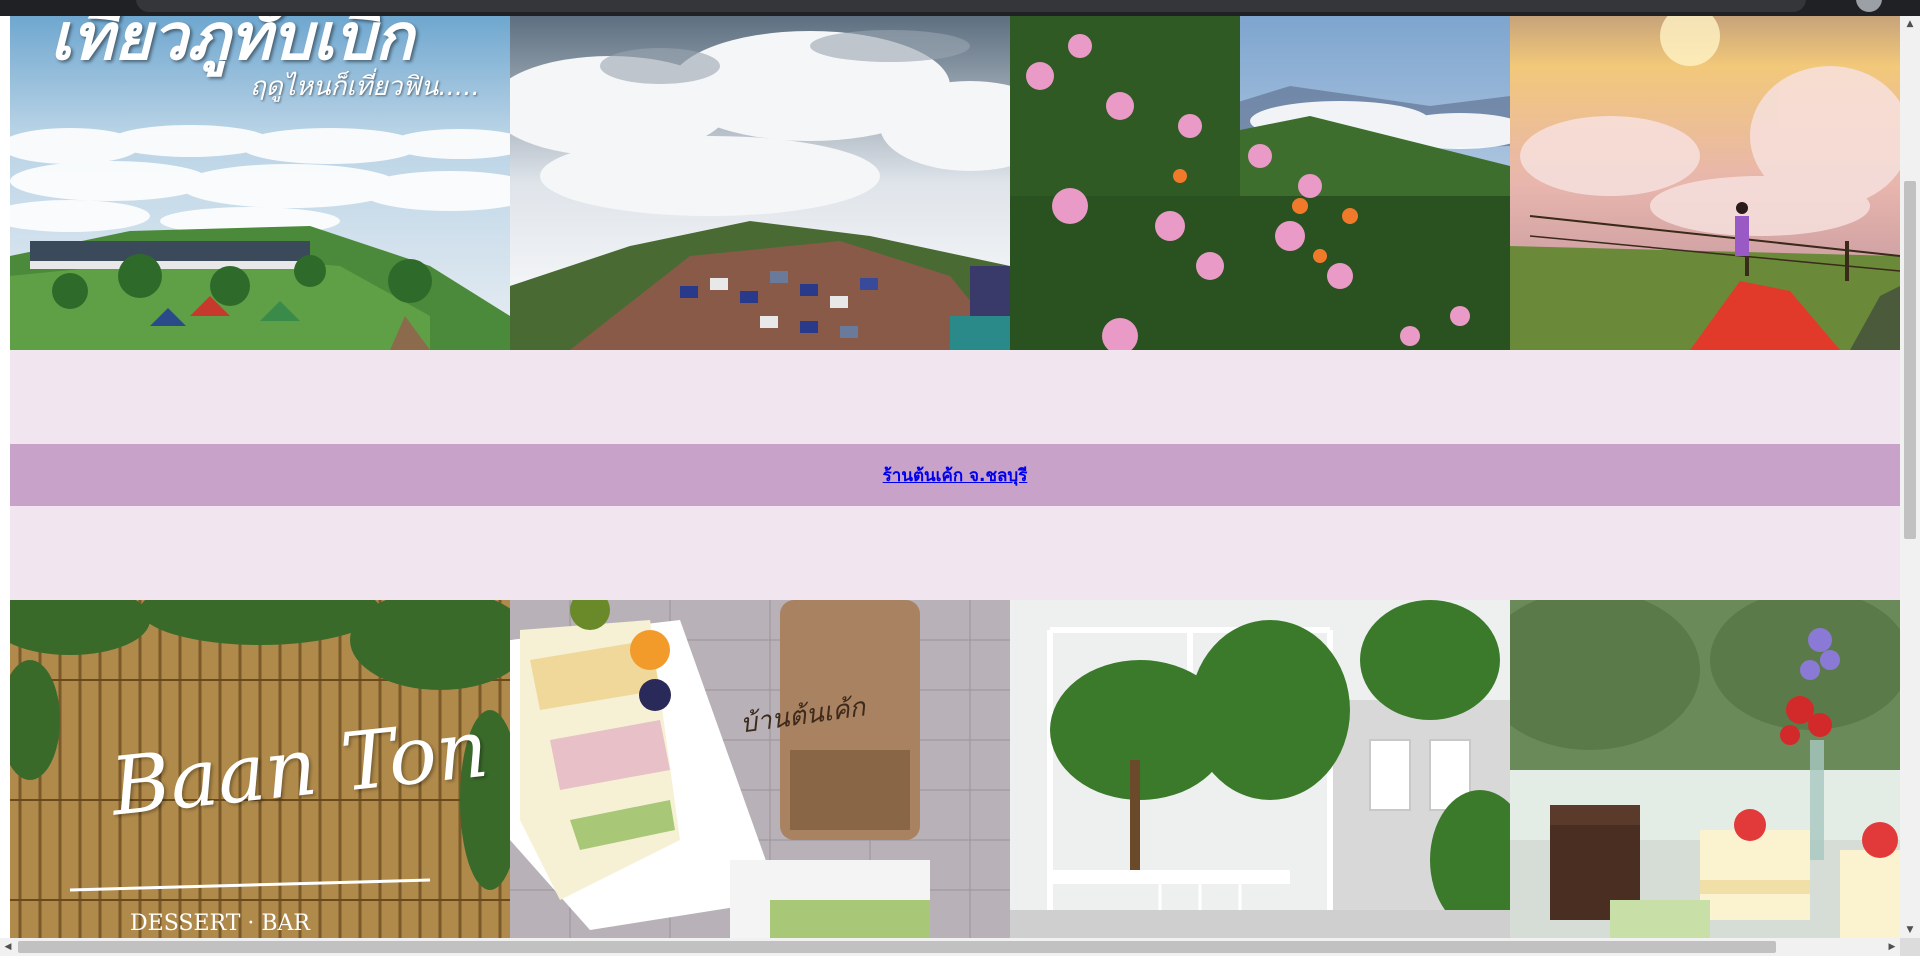  I want to click on profile-avatar, so click(1869, 6).